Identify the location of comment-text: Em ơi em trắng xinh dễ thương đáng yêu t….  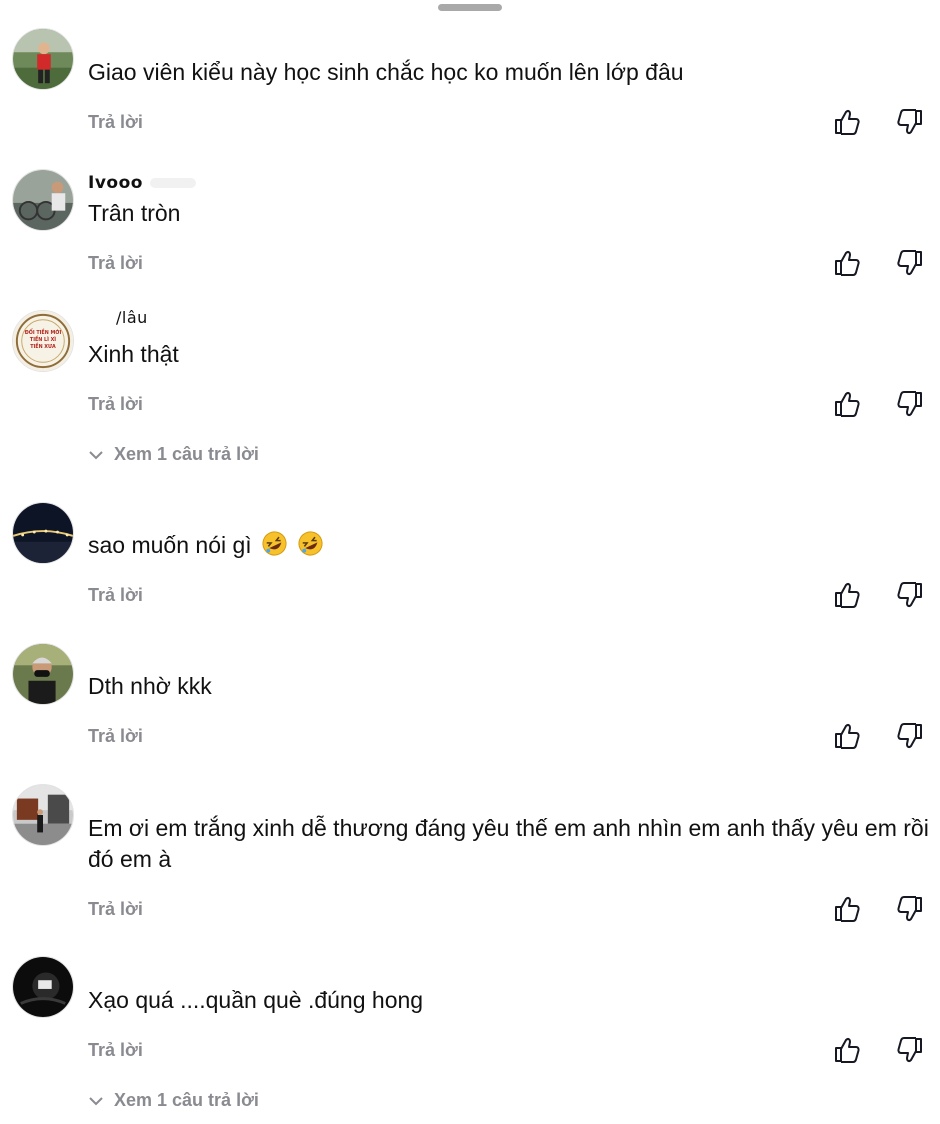
(508, 843).